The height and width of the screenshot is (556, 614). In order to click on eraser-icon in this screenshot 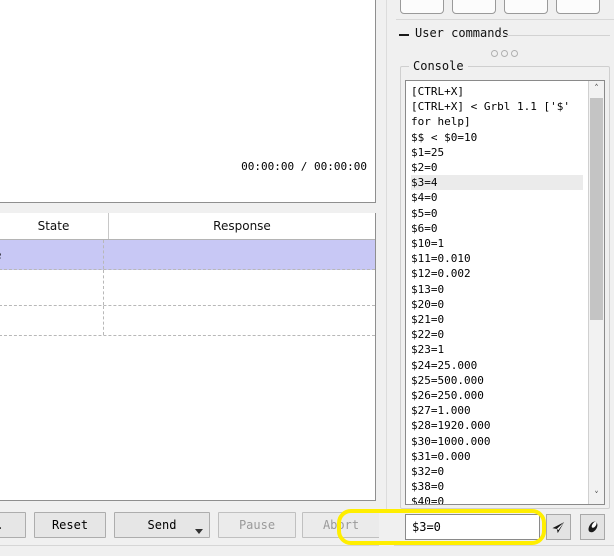, I will do `click(593, 526)`.